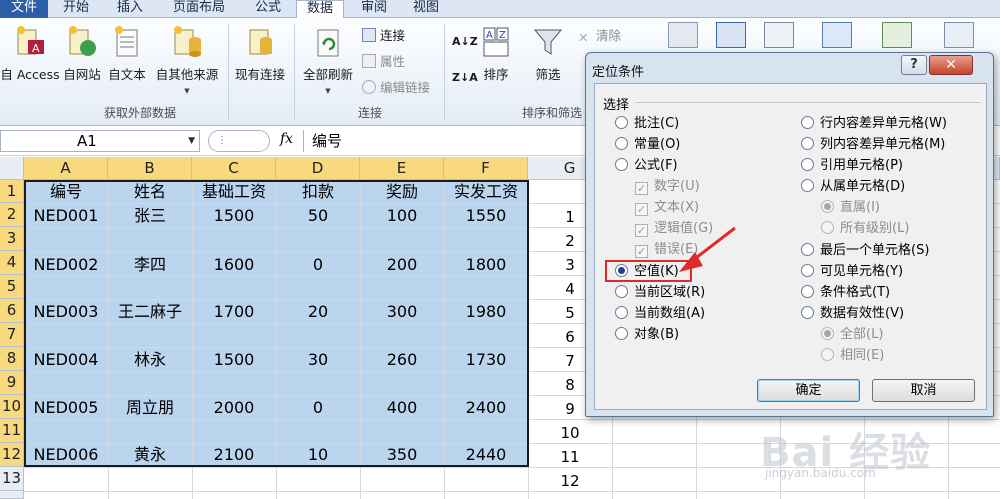 The height and width of the screenshot is (499, 1000). I want to click on option-column-differences: 列内容差异单元格(M), so click(873, 145).